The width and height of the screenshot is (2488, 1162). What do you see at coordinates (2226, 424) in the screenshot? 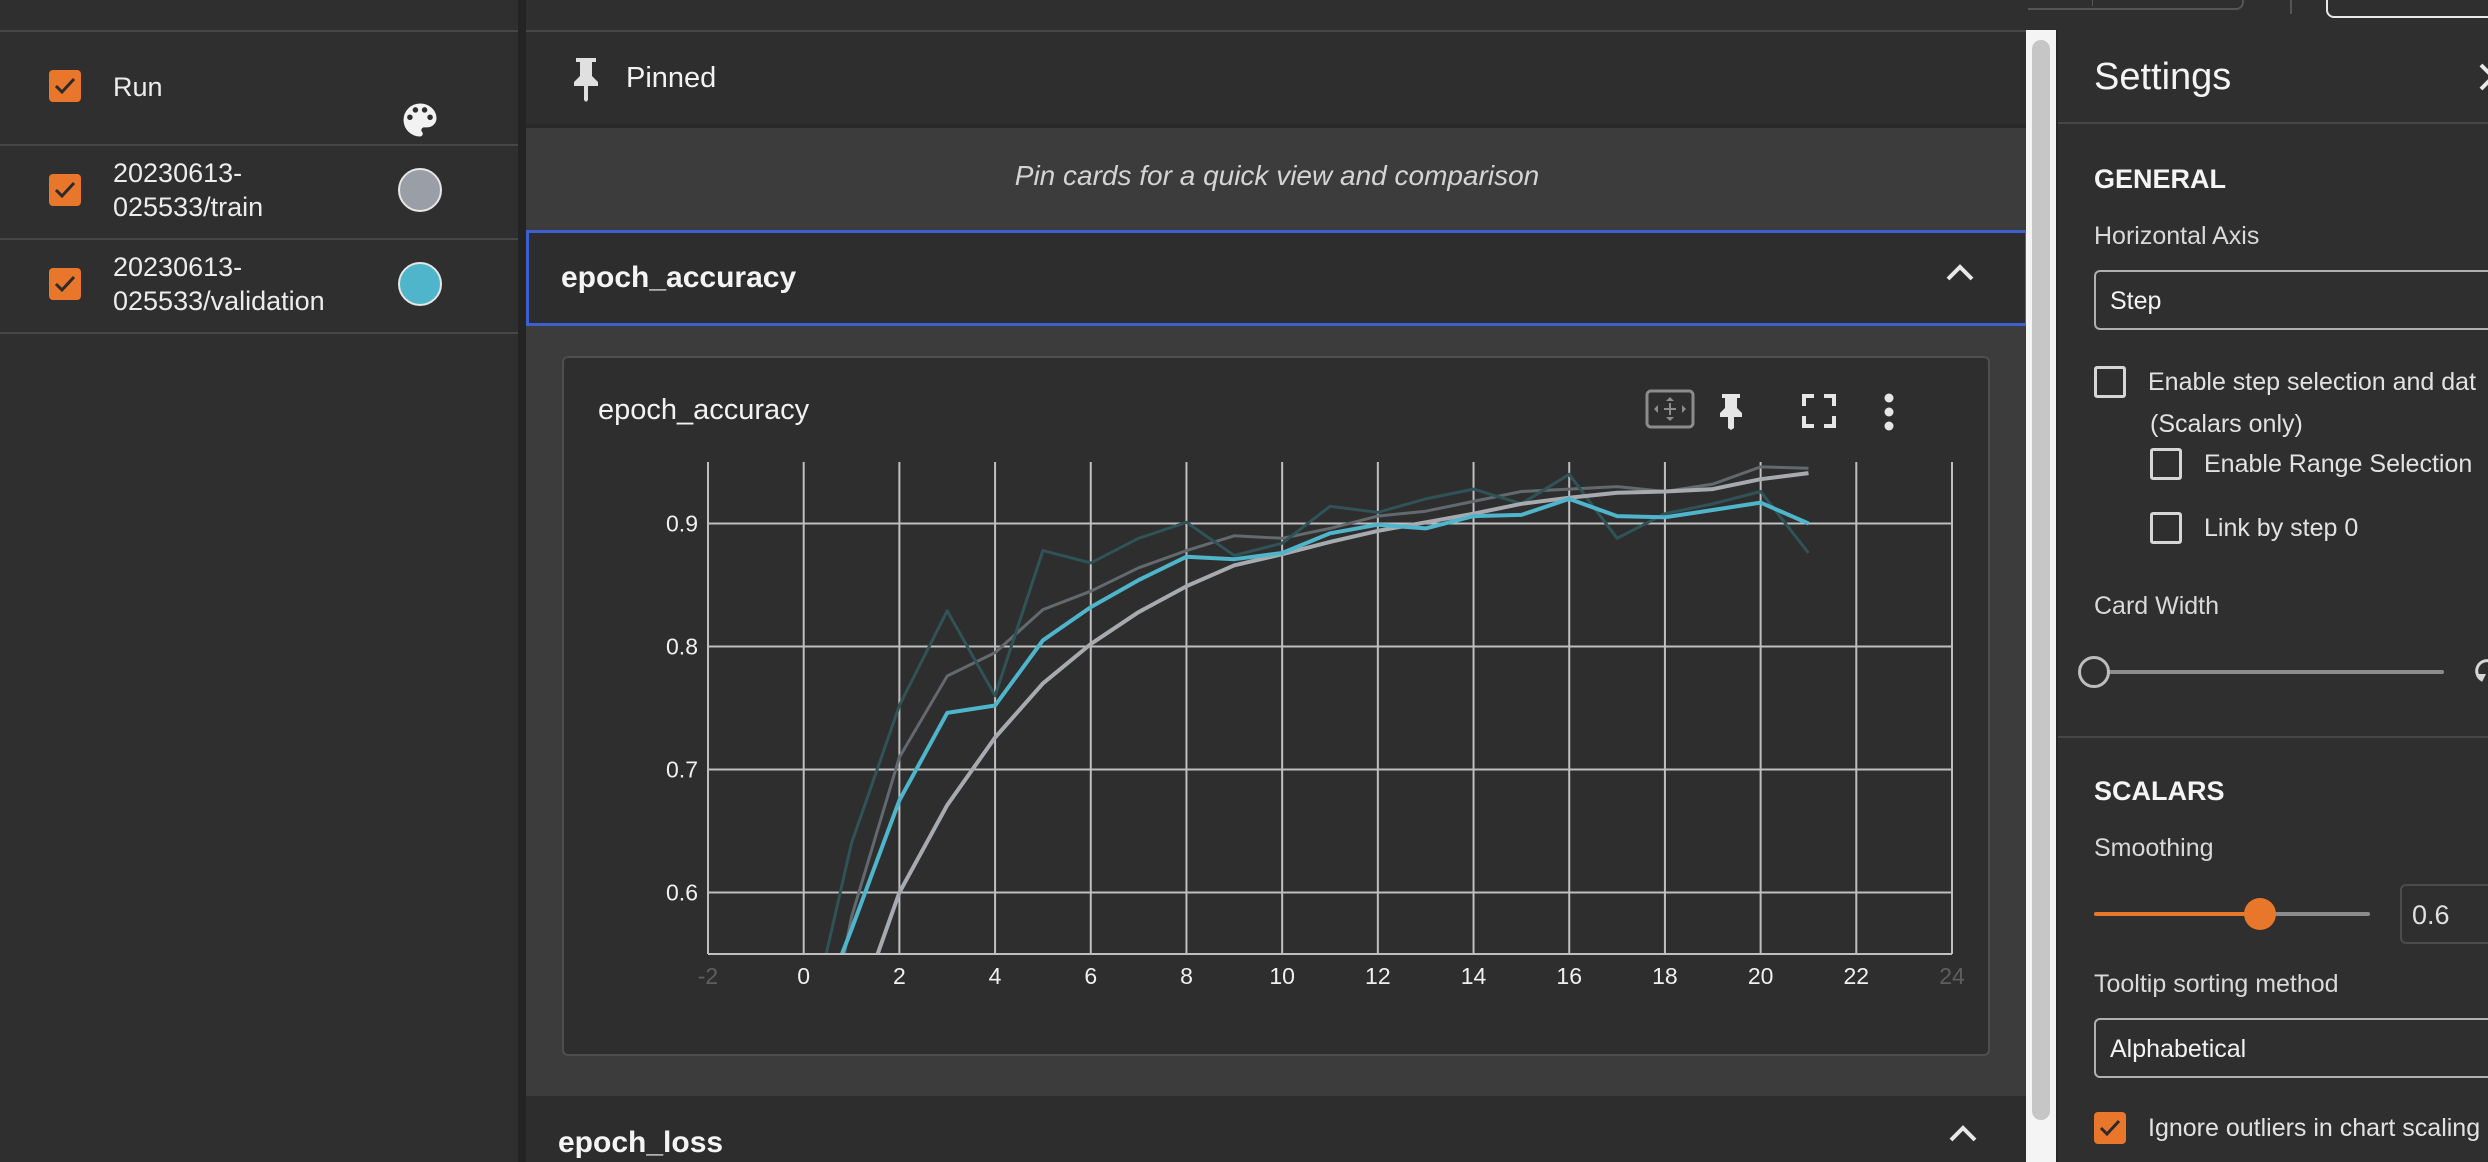
I see `step-selection-sublabel: (Scalars only)` at bounding box center [2226, 424].